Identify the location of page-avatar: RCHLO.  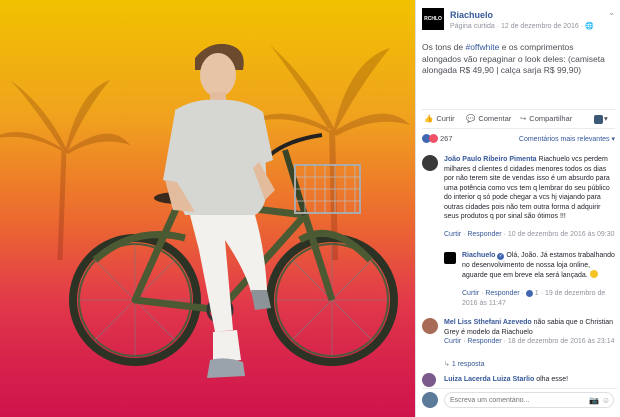
(433, 19).